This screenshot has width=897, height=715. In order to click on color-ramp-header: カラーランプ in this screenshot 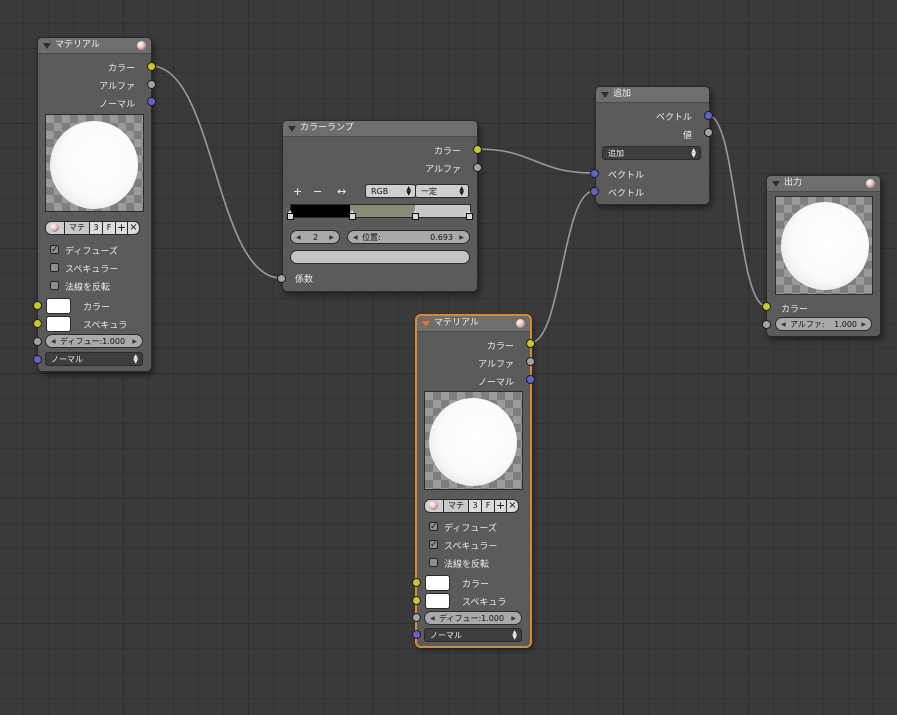, I will do `click(380, 129)`.